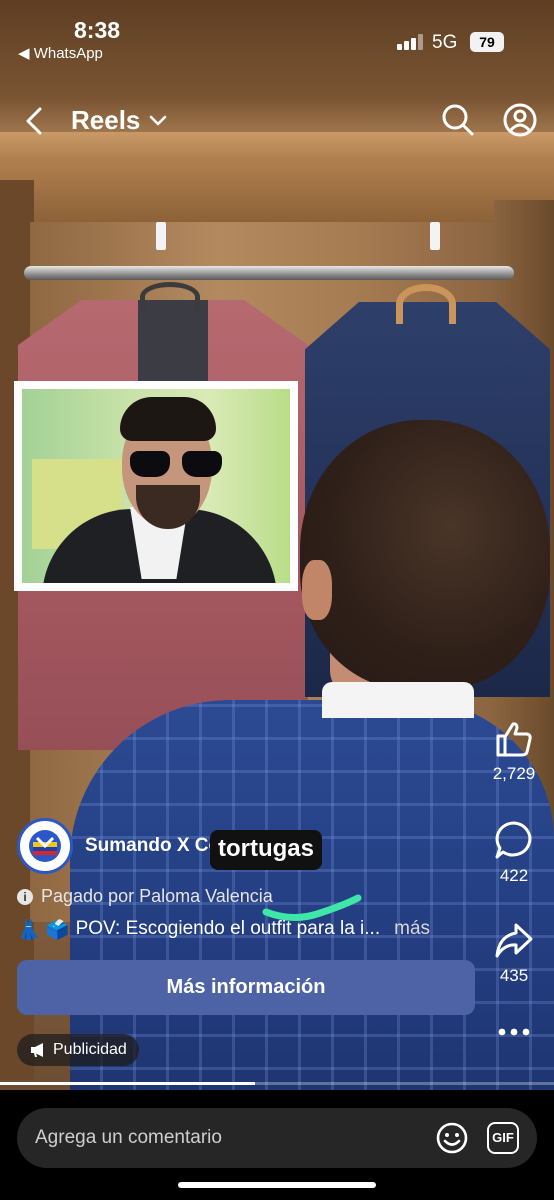 This screenshot has height=1200, width=554. I want to click on inset-photo-image, so click(156, 486).